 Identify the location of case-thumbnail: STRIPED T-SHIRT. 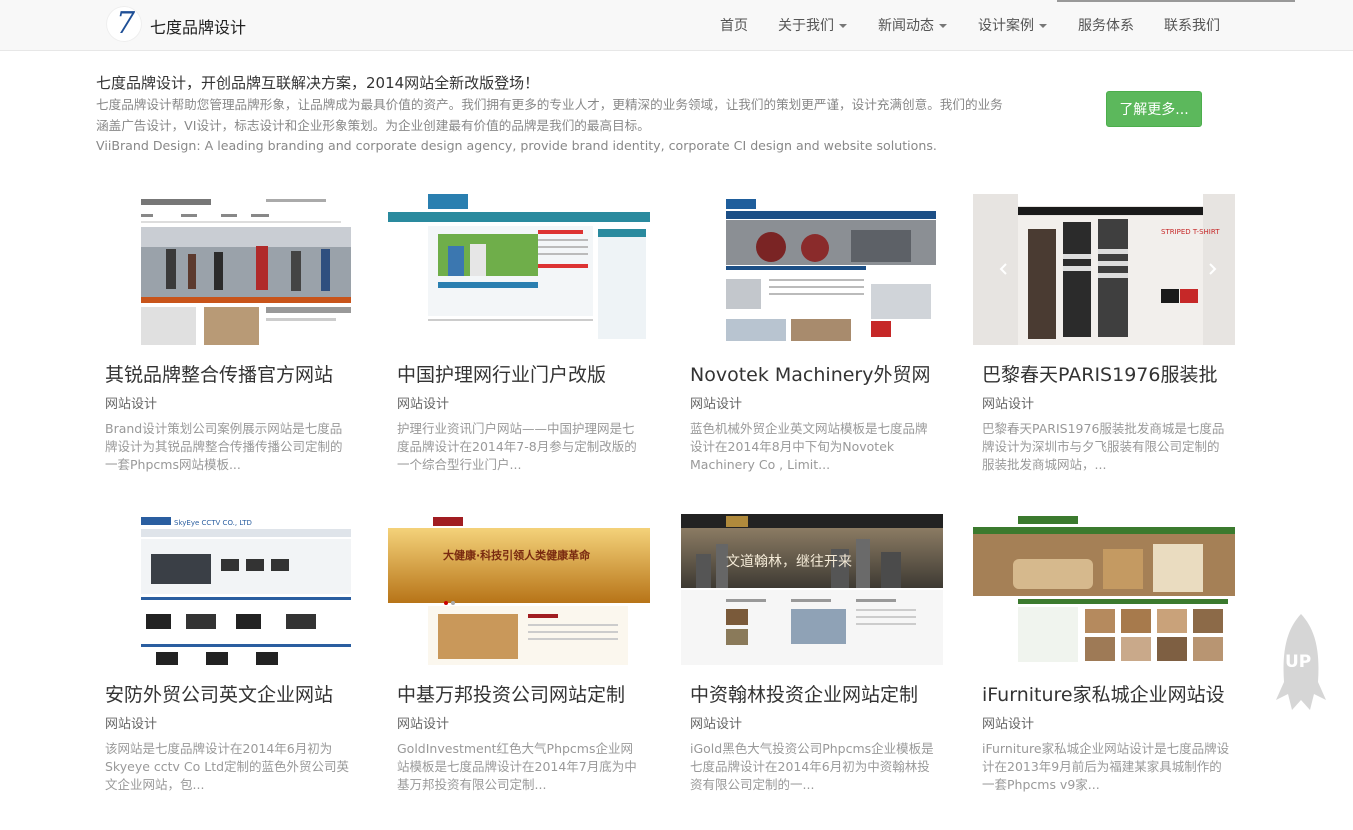
(1104, 269).